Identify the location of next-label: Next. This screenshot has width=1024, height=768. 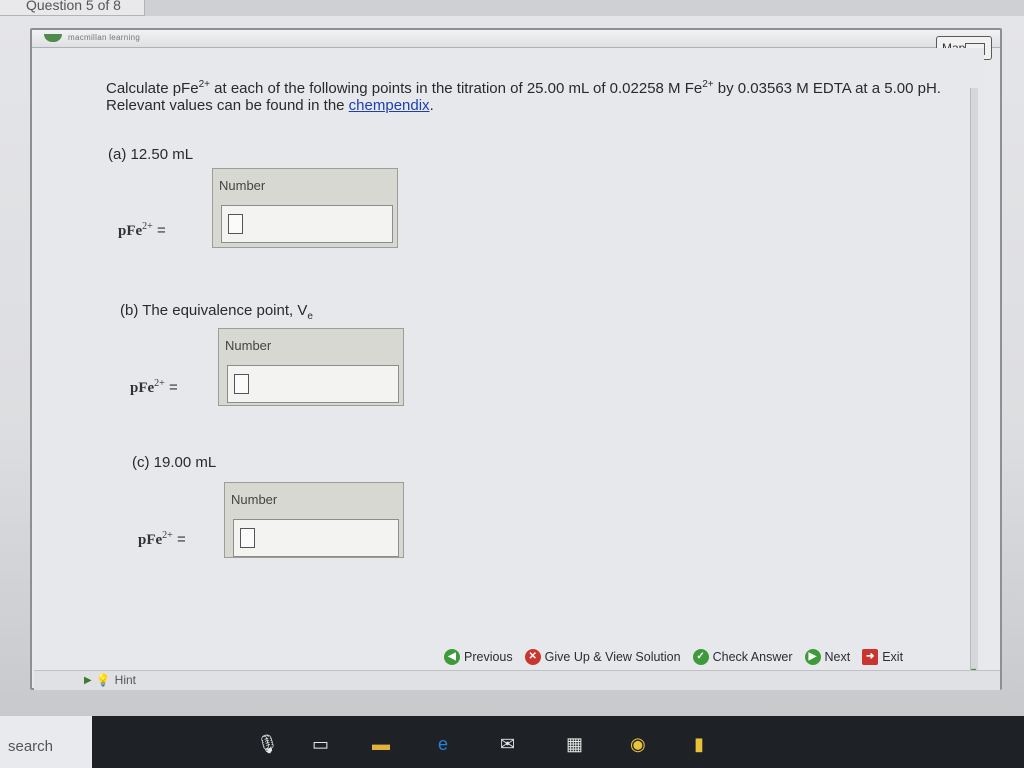
(837, 657).